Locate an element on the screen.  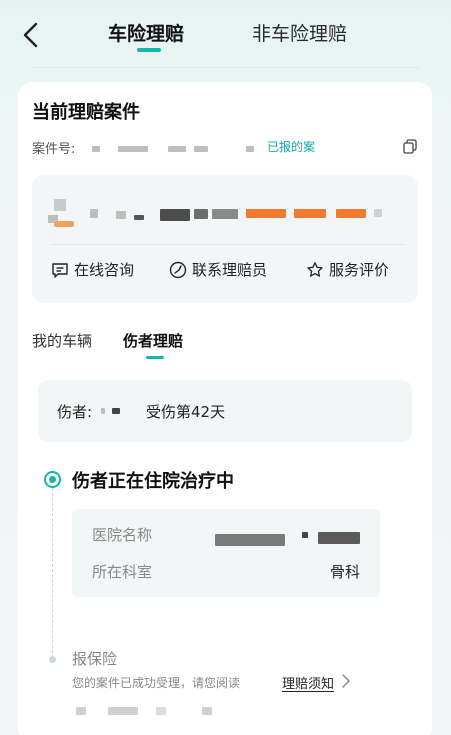
active-tab-indicator is located at coordinates (149, 50).